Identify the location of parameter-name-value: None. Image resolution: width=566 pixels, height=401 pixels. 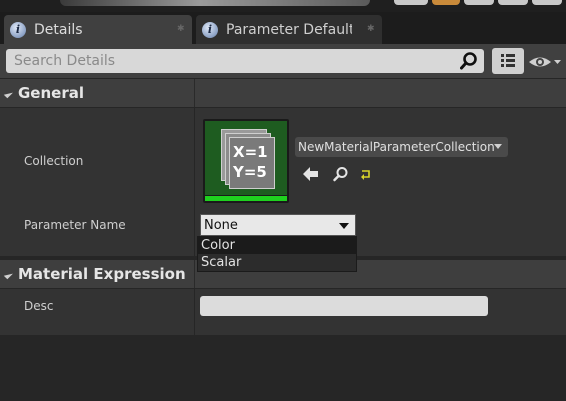
(221, 225).